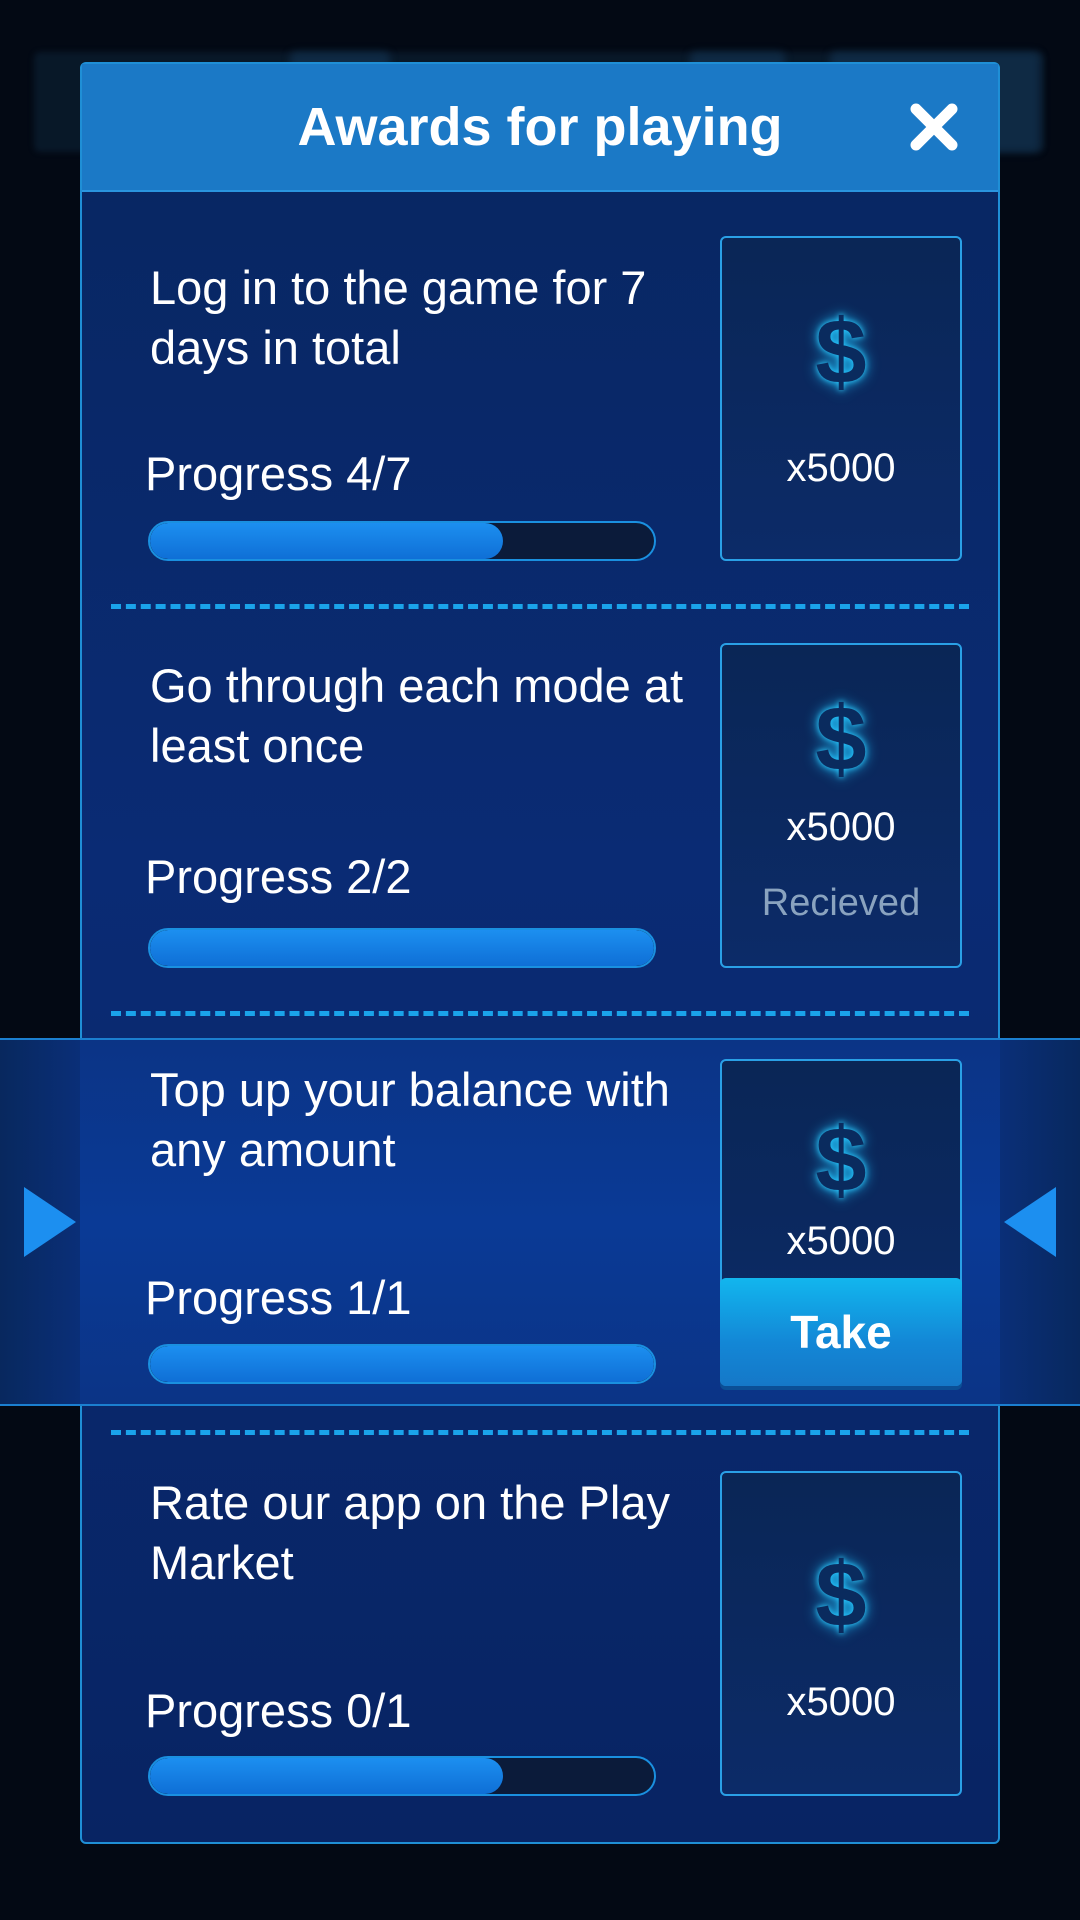  What do you see at coordinates (50, 1222) in the screenshot?
I see `arrow-right-icon` at bounding box center [50, 1222].